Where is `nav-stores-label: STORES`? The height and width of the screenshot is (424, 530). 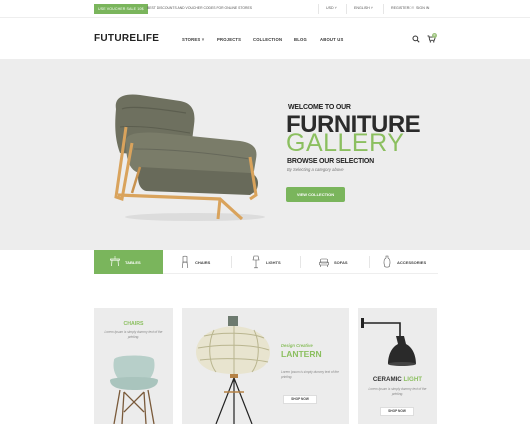 nav-stores-label: STORES is located at coordinates (191, 39).